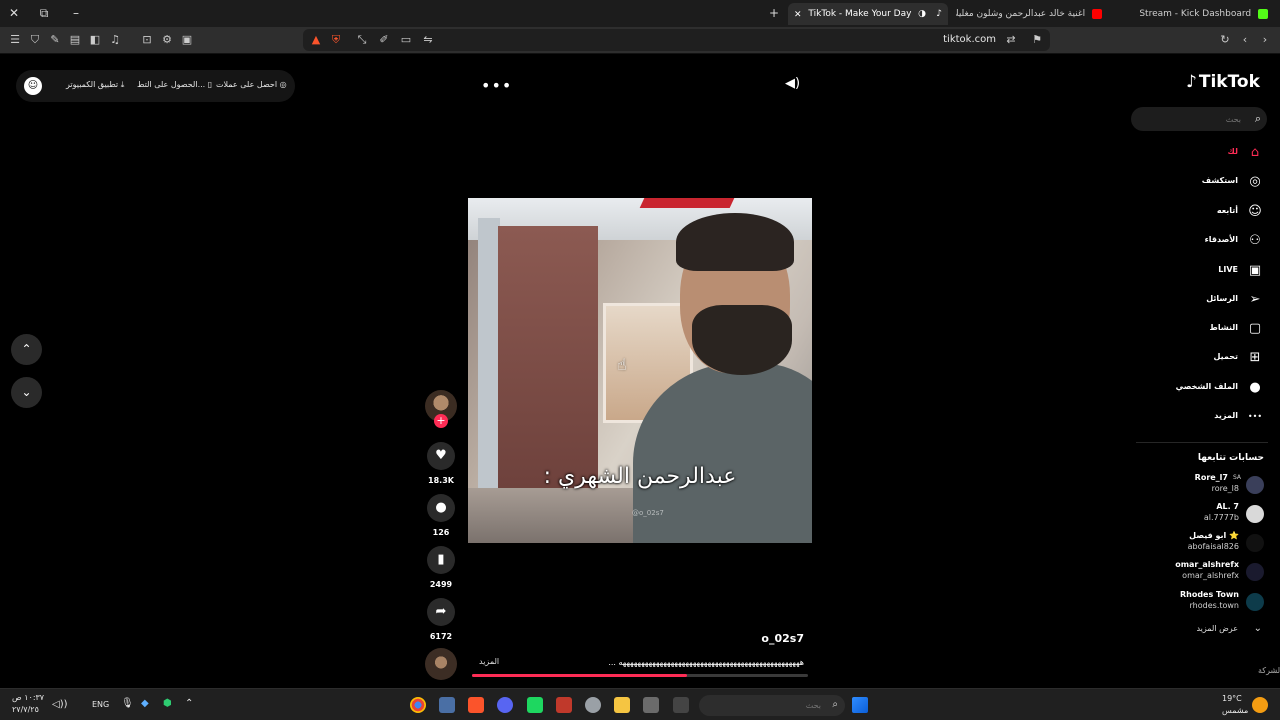 The height and width of the screenshot is (720, 1280). I want to click on video-progress-bar, so click(640, 675).